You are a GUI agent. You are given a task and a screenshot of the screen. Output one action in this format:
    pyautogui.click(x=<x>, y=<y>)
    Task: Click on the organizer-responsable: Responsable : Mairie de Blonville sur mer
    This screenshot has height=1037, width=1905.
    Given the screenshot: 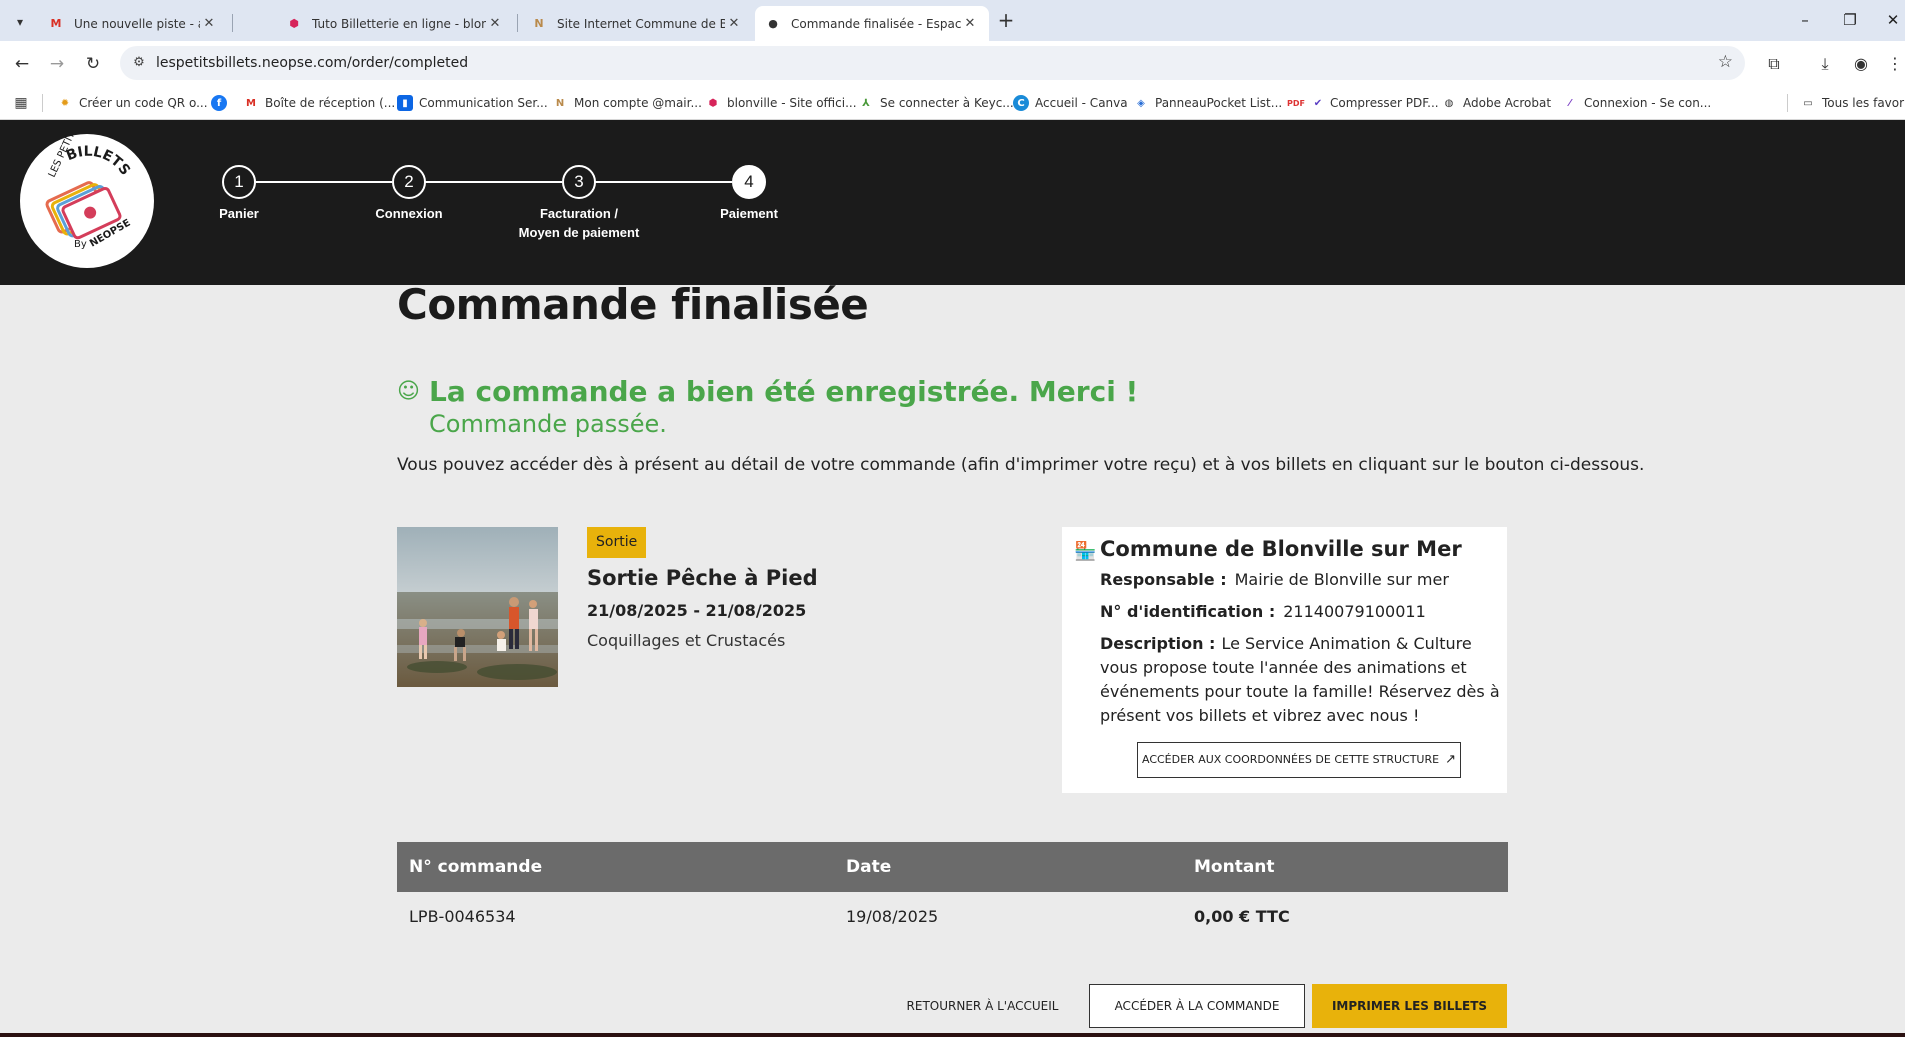 What is the action you would take?
    pyautogui.click(x=1274, y=579)
    